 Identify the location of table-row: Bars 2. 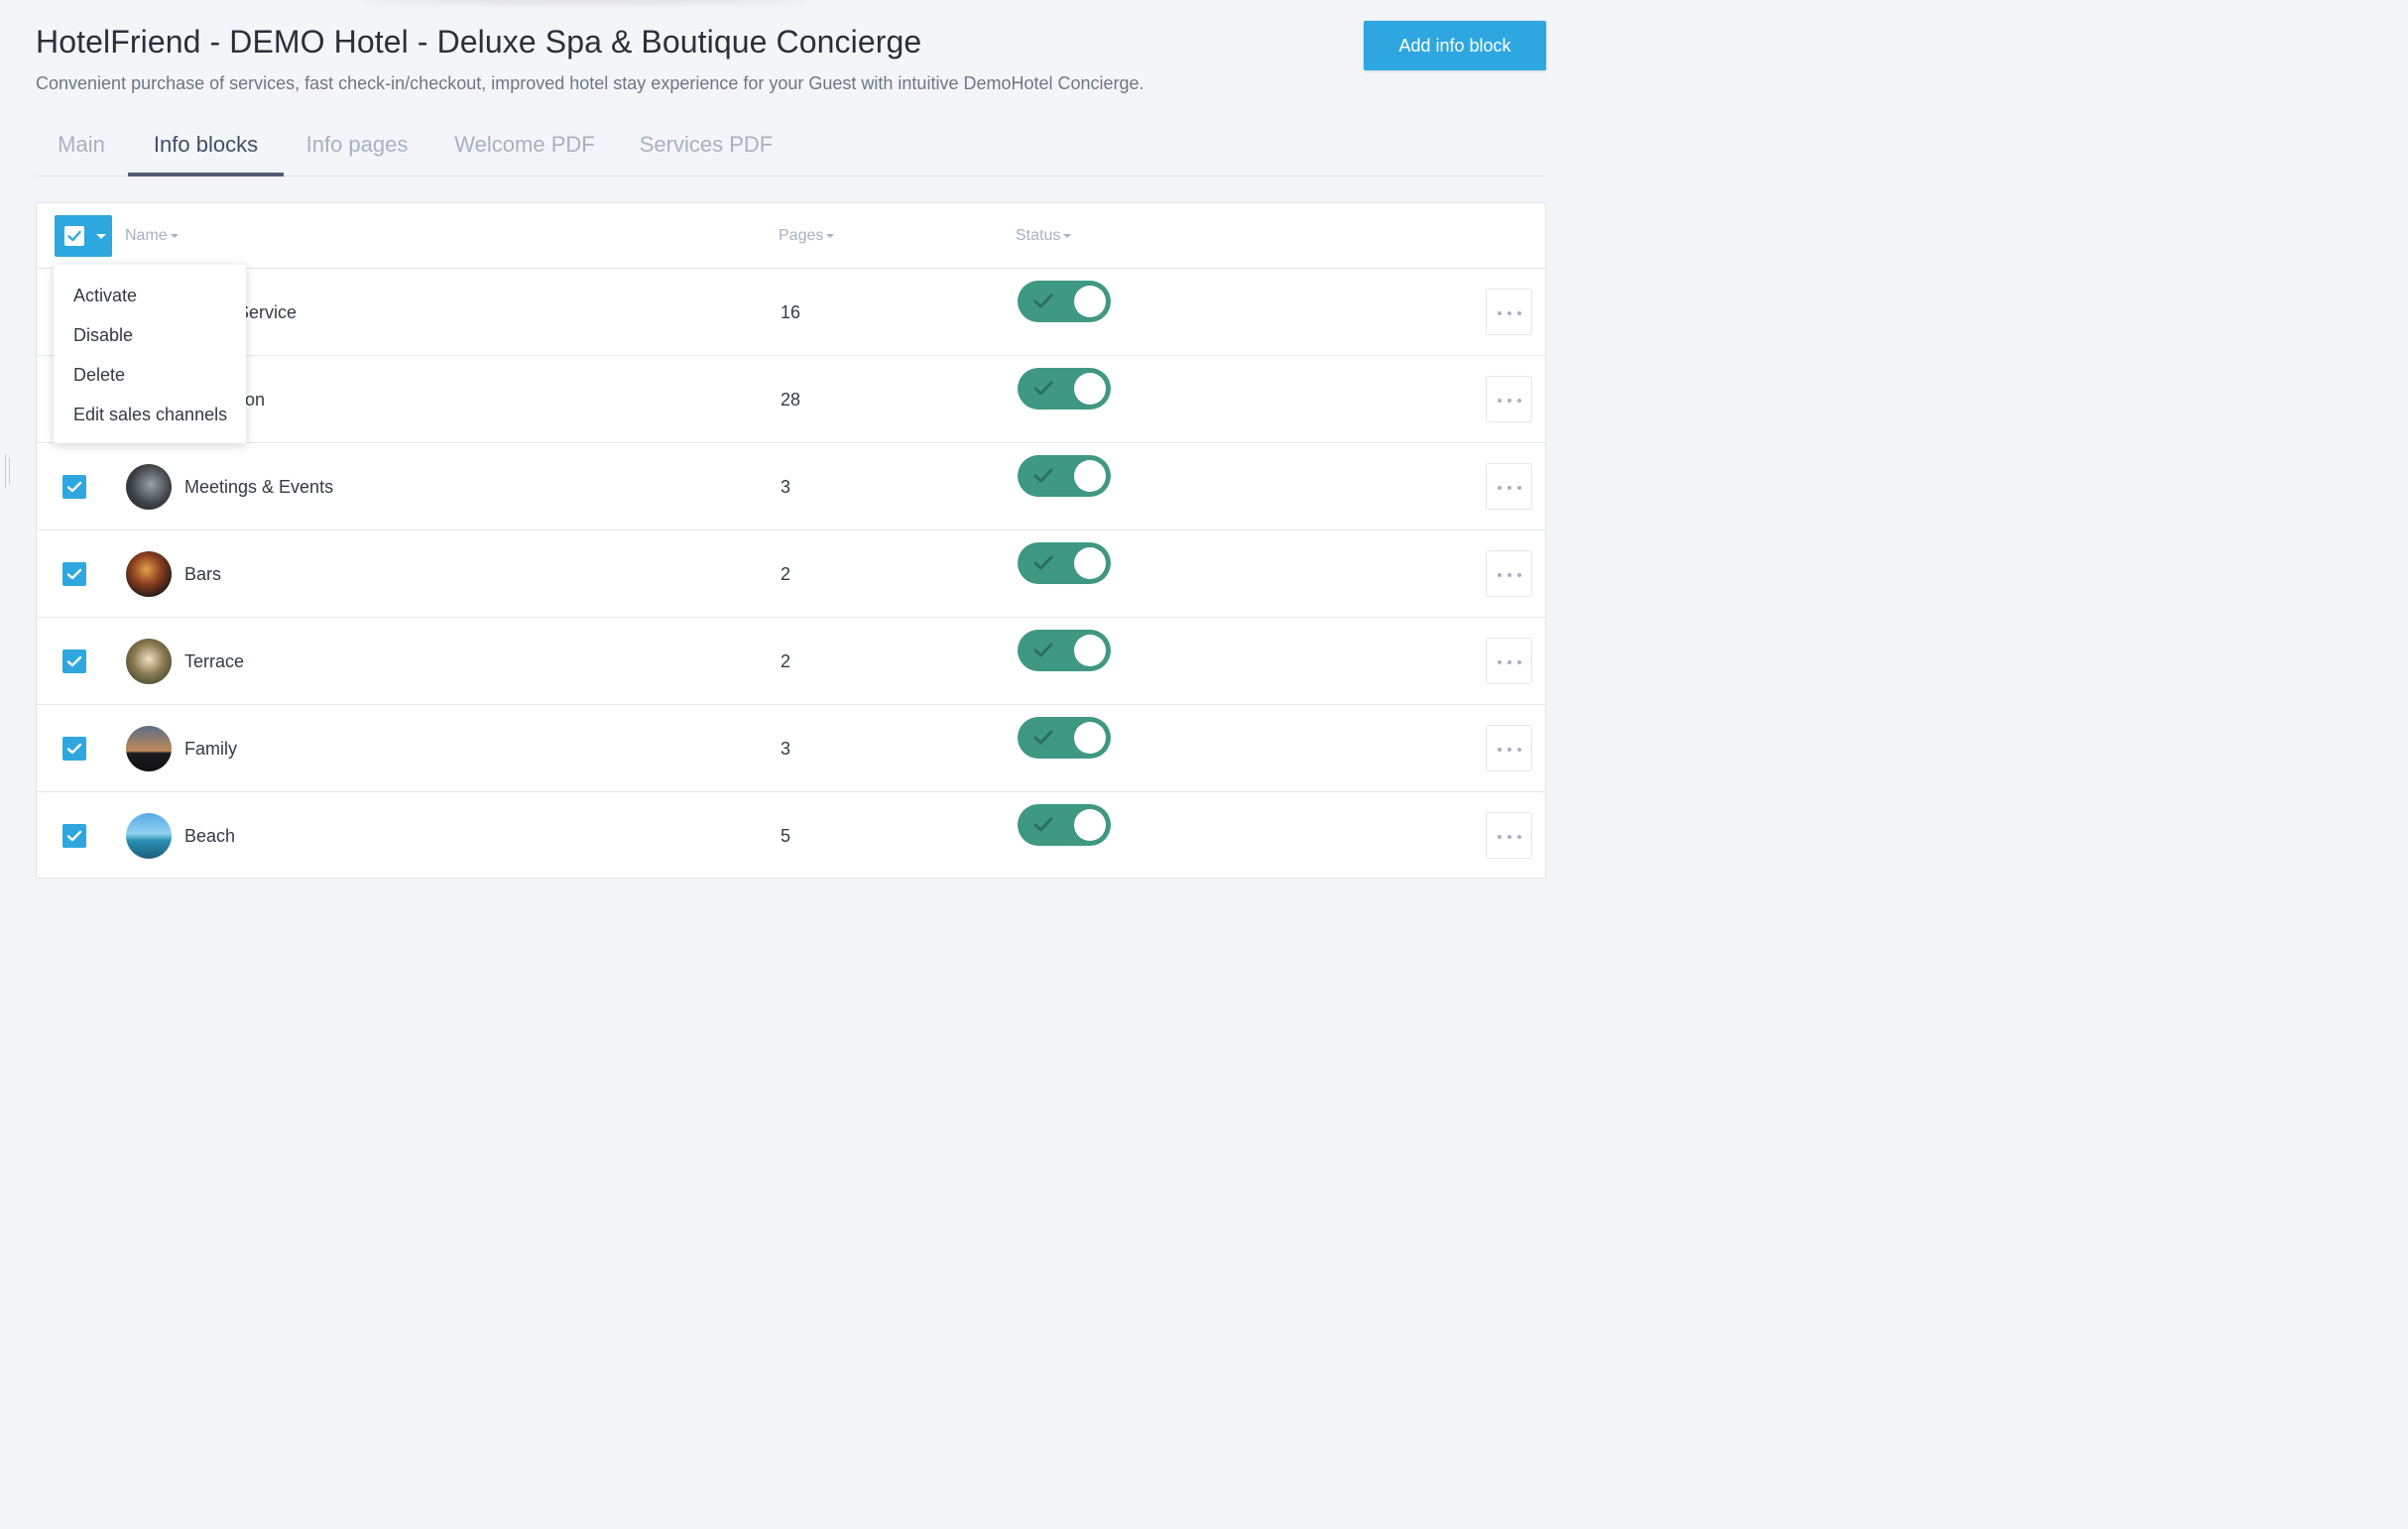
(791, 574).